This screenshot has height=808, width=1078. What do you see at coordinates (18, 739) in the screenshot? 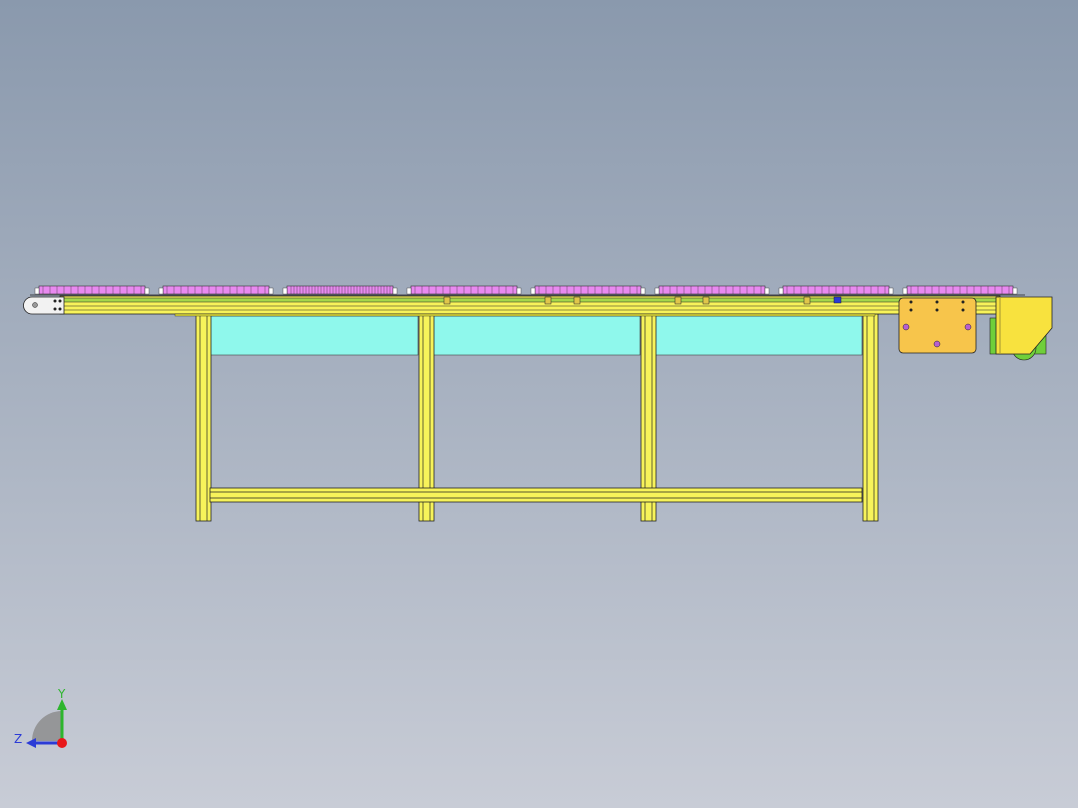
I see `z-axis-label: Z` at bounding box center [18, 739].